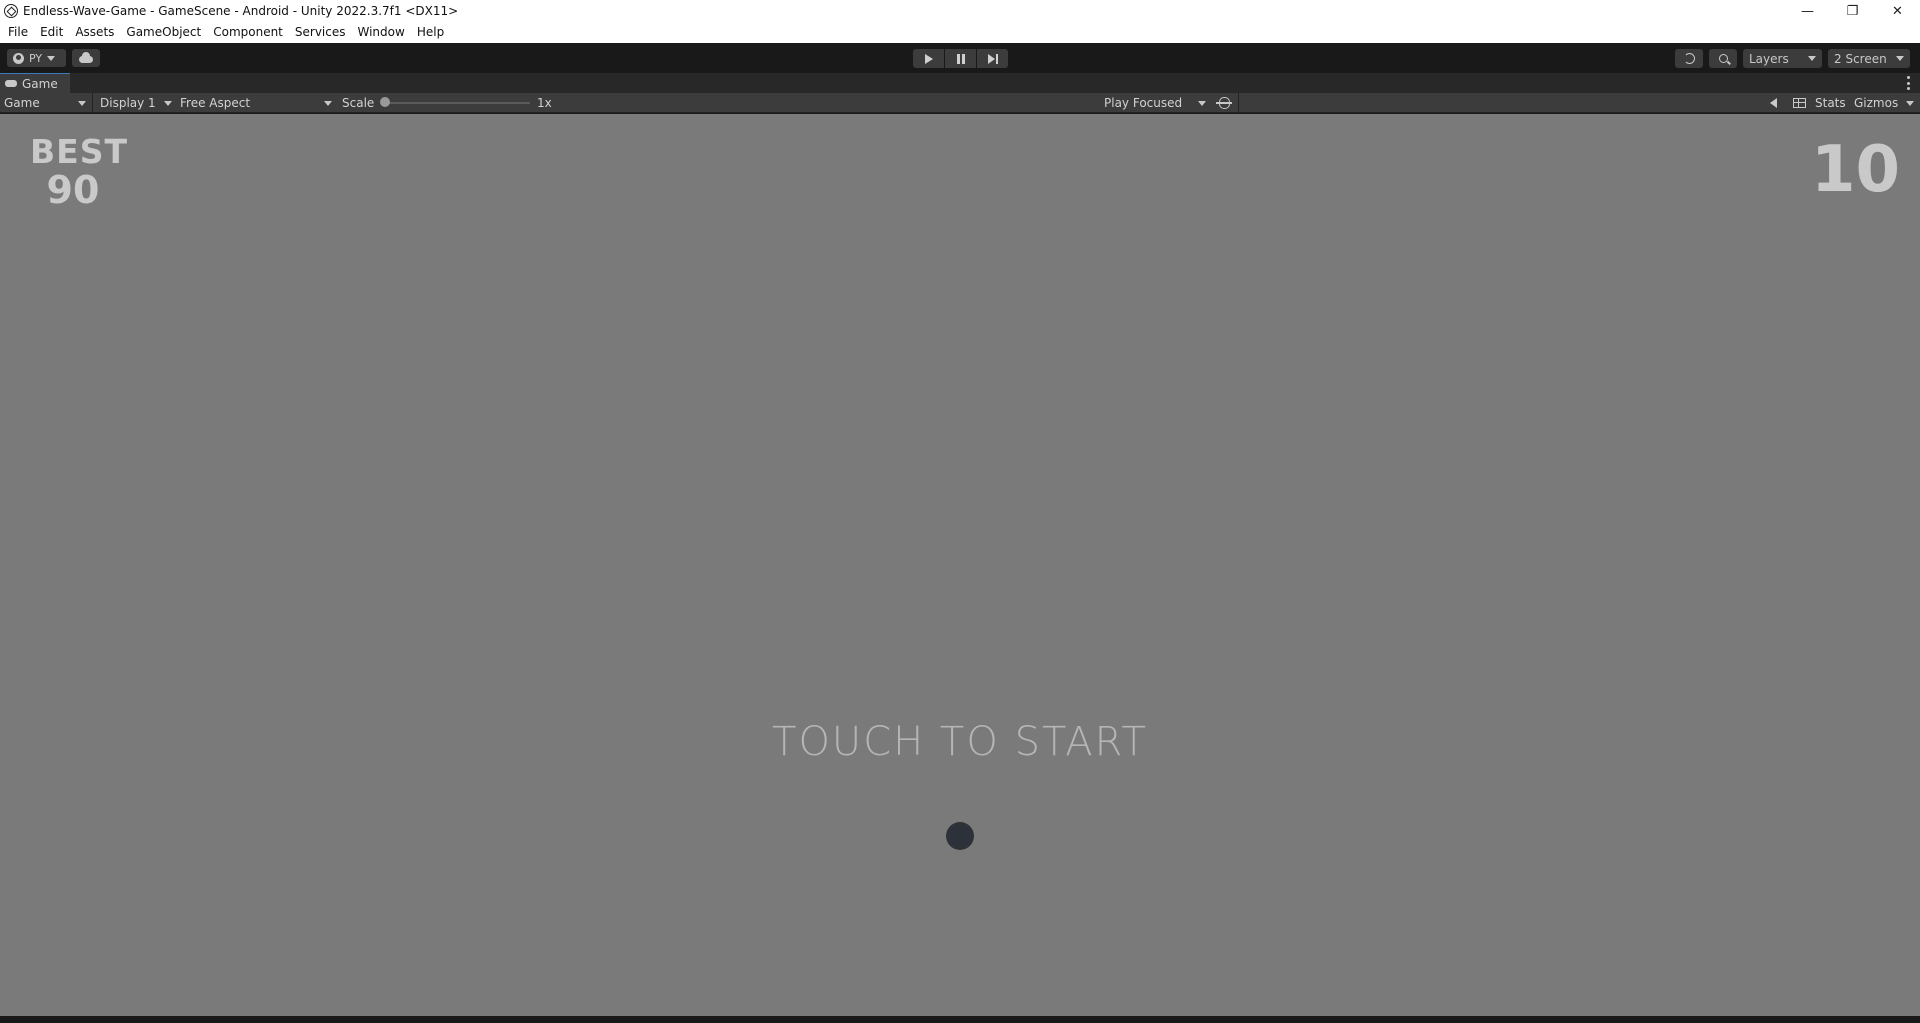 This screenshot has width=1920, height=1023. I want to click on toolbar-right: Layers 2 Screen, so click(1797, 58).